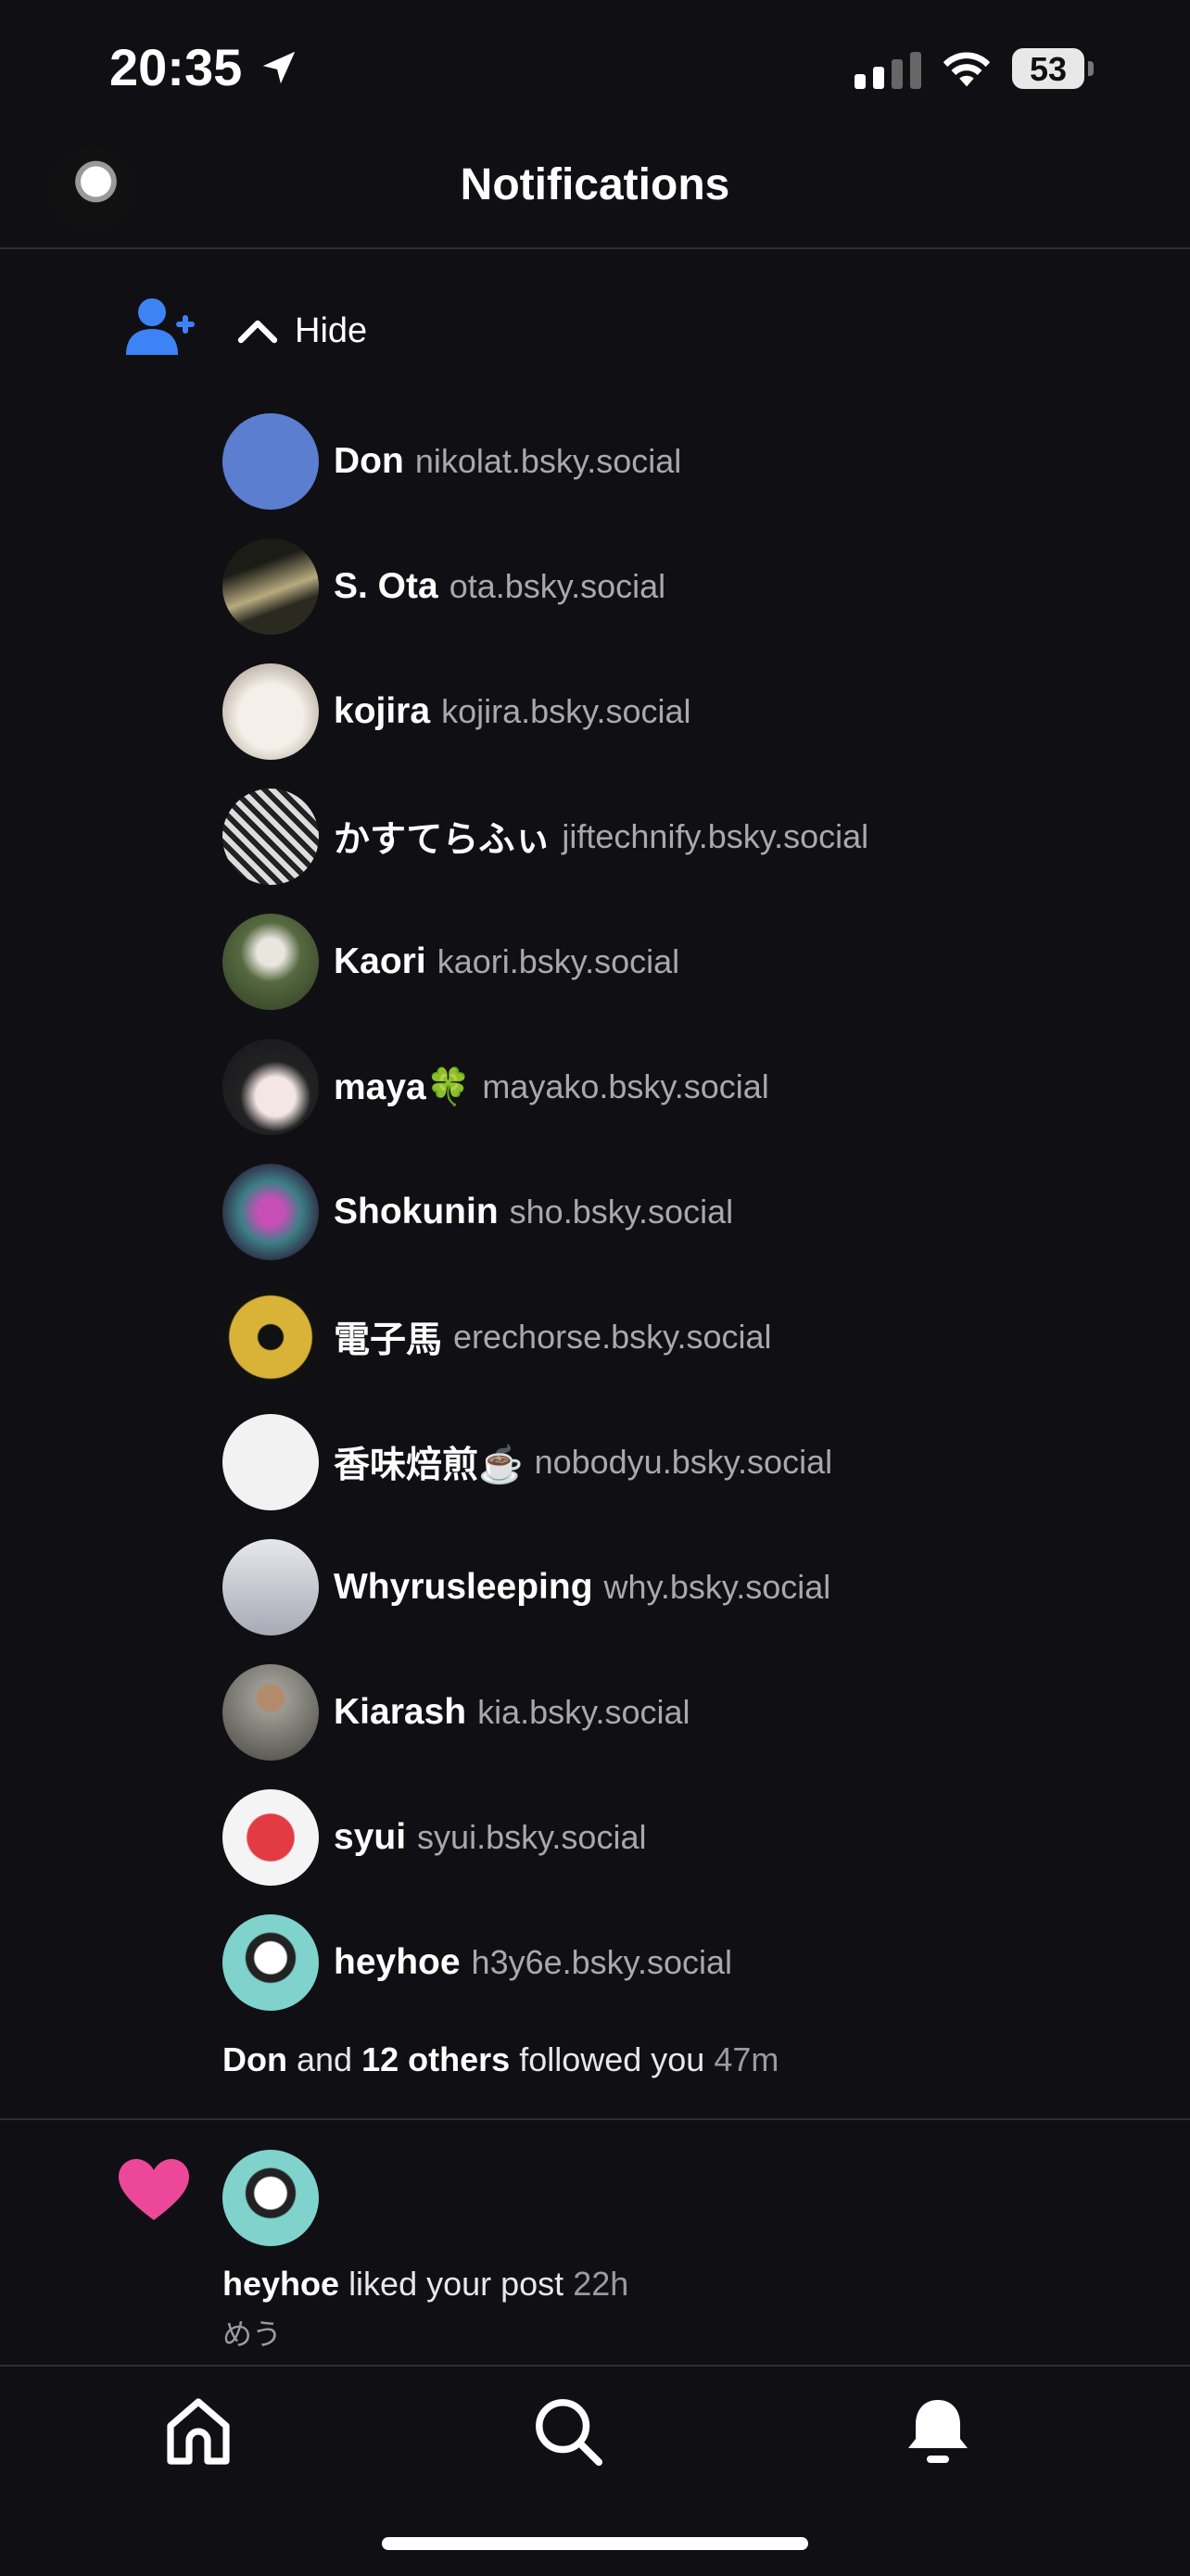 The width and height of the screenshot is (1190, 2576). What do you see at coordinates (270, 2198) in the screenshot?
I see `liker-avatar` at bounding box center [270, 2198].